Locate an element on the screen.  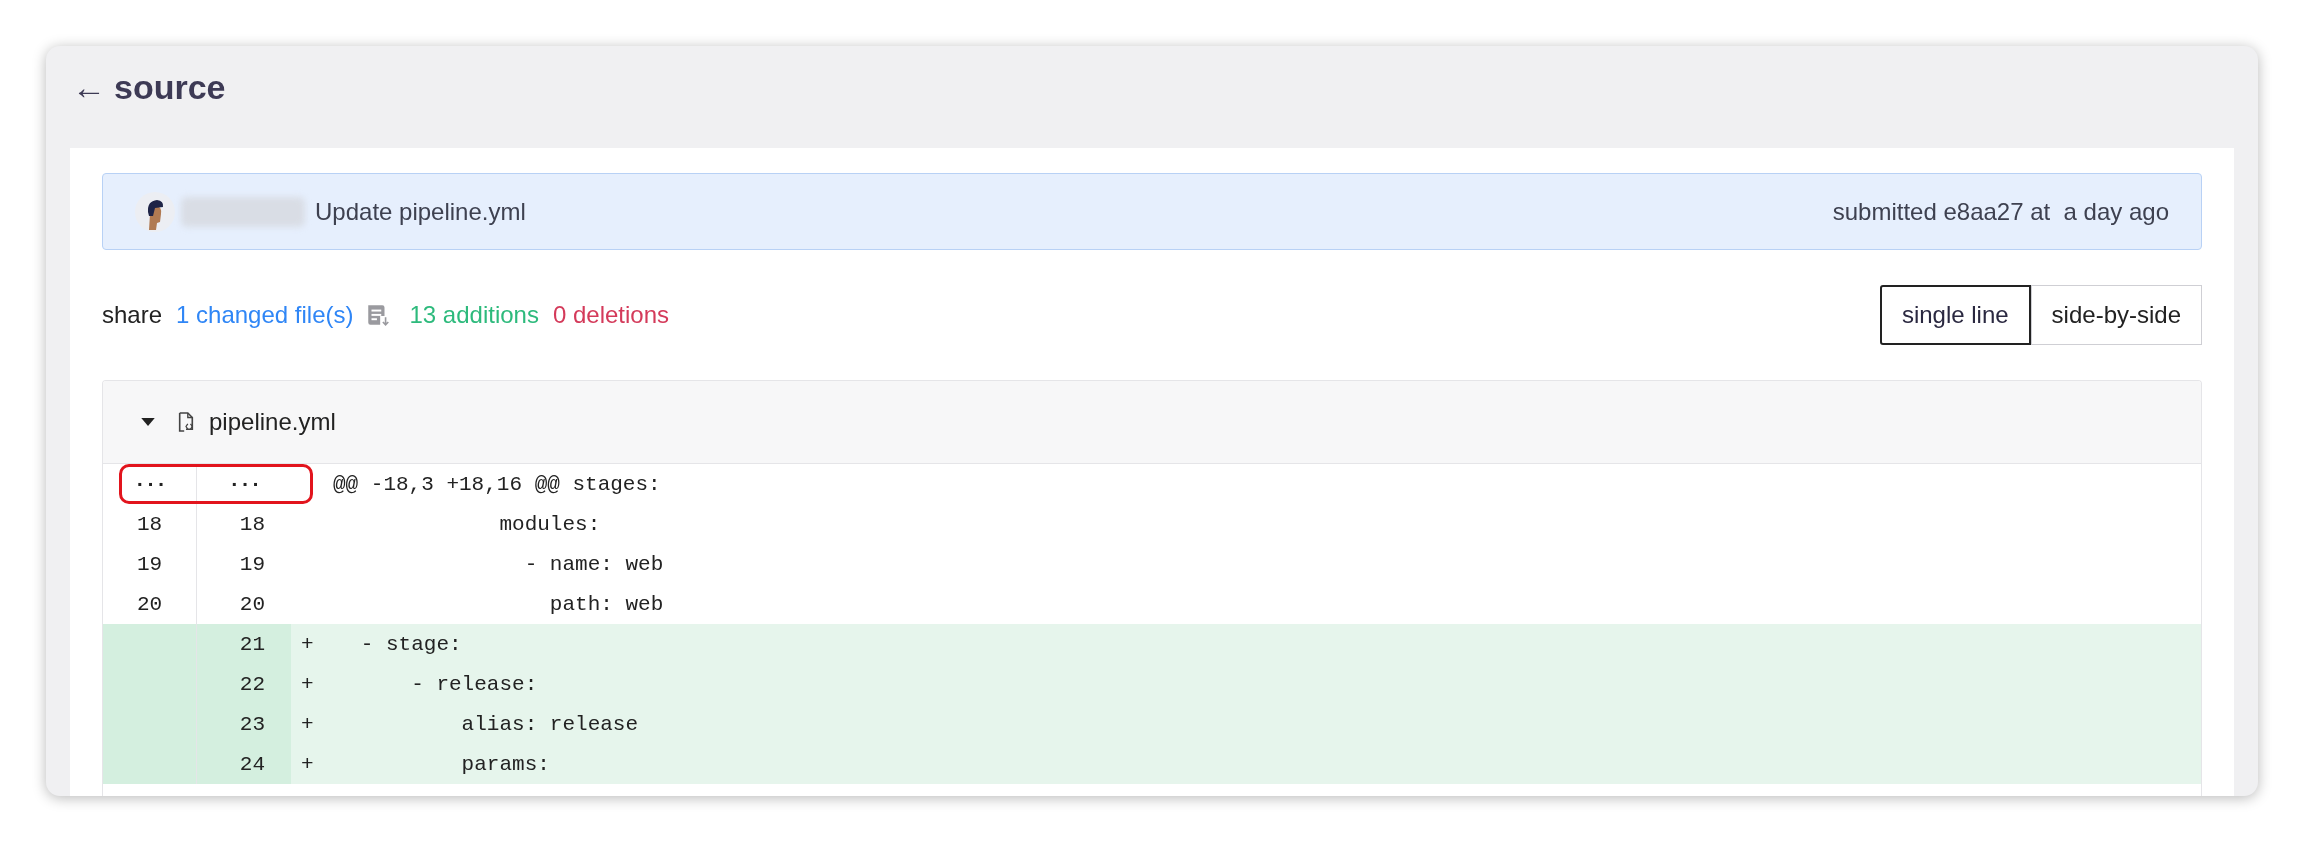
line-number: 21 is located at coordinates (244, 644).